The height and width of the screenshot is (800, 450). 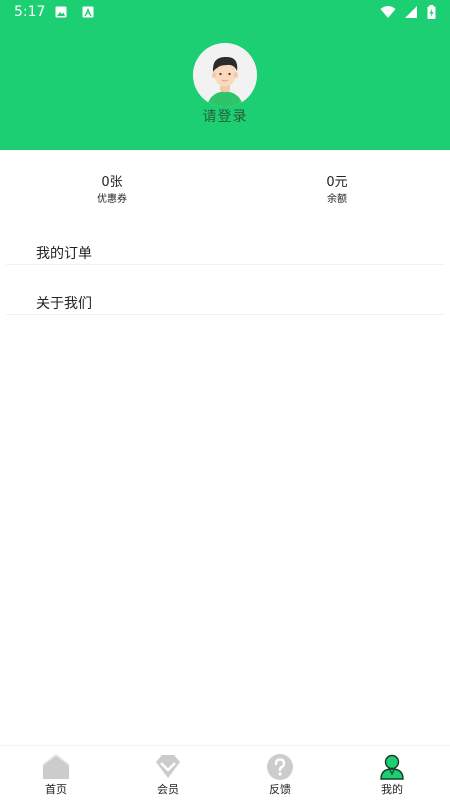 What do you see at coordinates (225, 248) in the screenshot?
I see `menu-item-my-orders: 我的订单` at bounding box center [225, 248].